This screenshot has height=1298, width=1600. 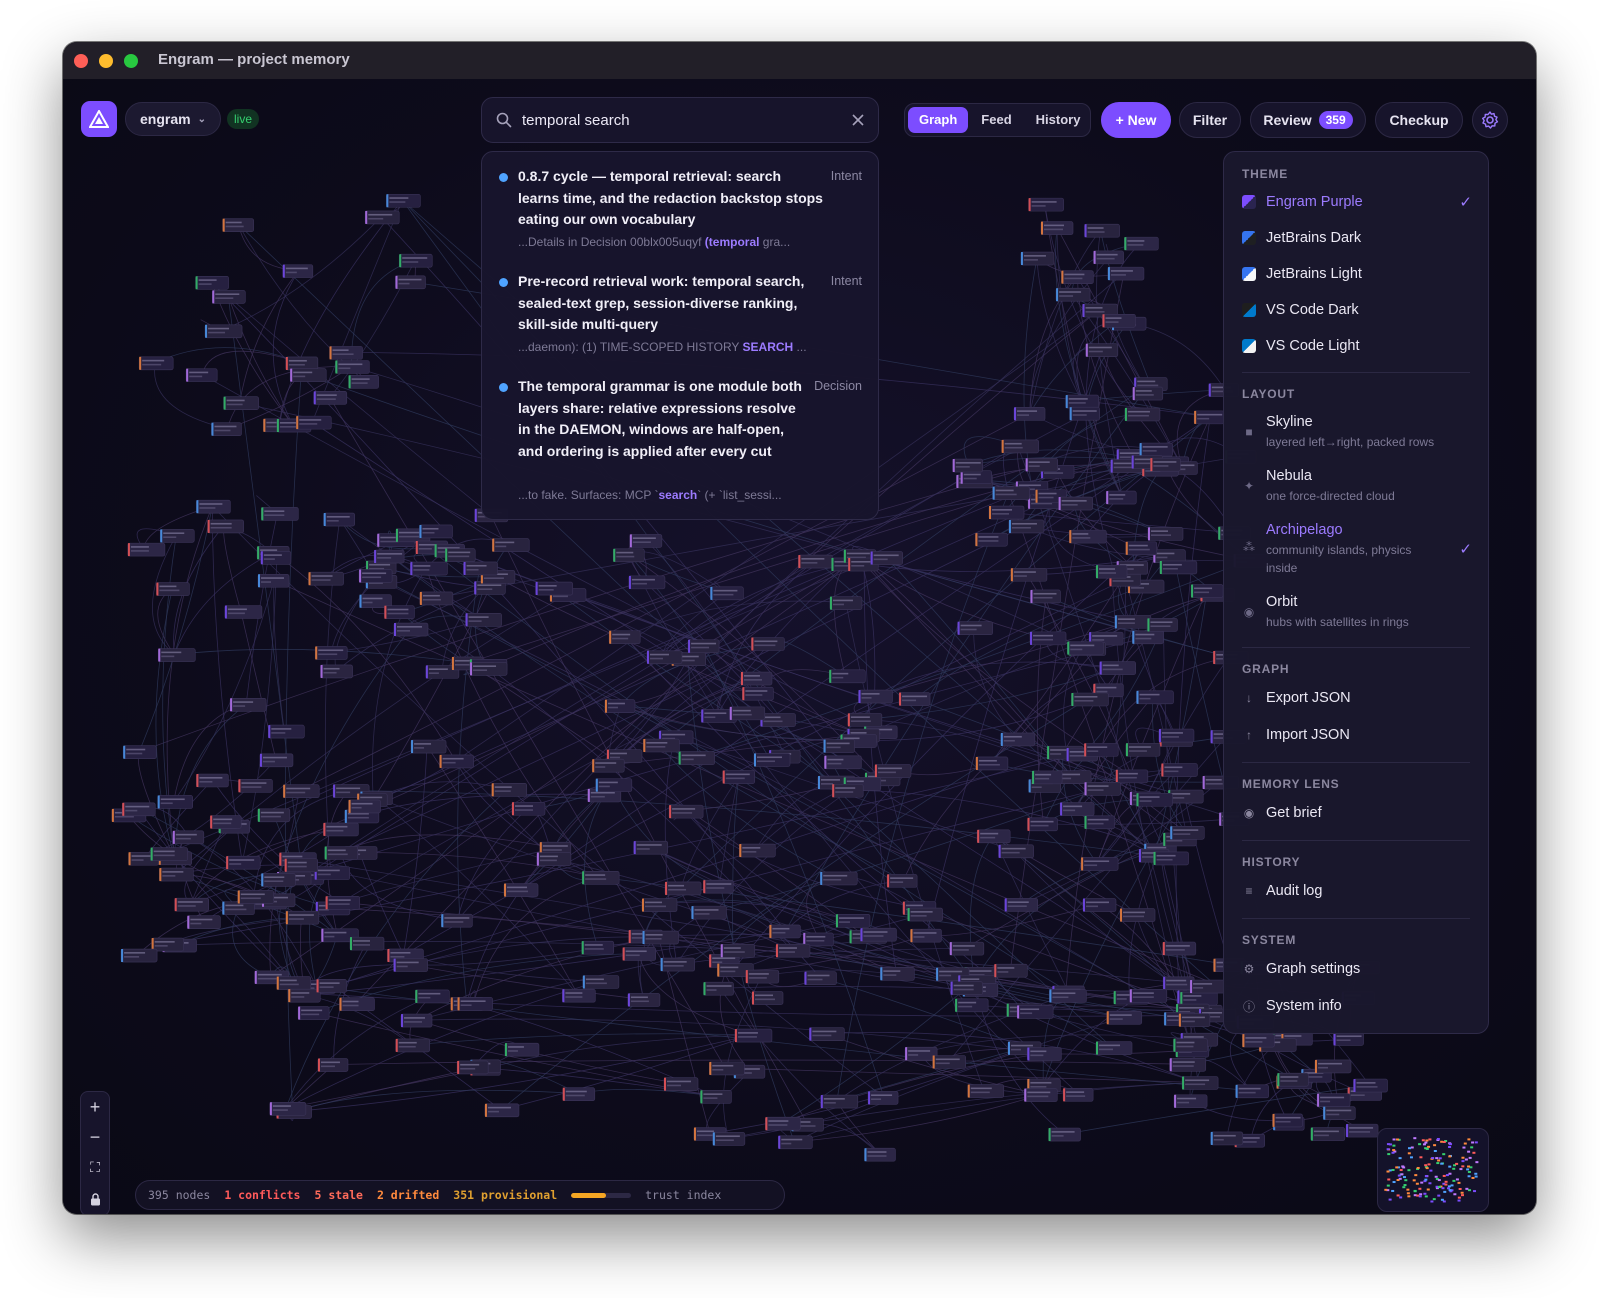 What do you see at coordinates (1419, 120) in the screenshot?
I see `checkup-button: Checkup` at bounding box center [1419, 120].